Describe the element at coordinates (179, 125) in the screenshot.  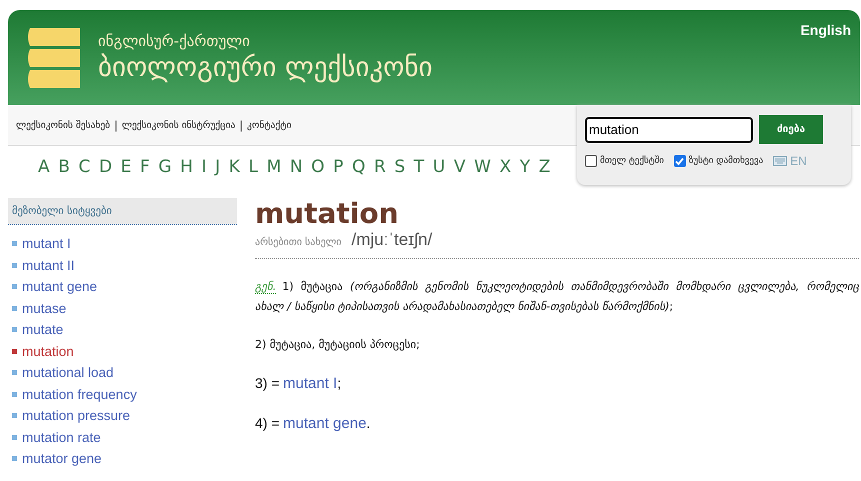
I see `nav-link: ლექსიკონის ინსტრუქცია` at that location.